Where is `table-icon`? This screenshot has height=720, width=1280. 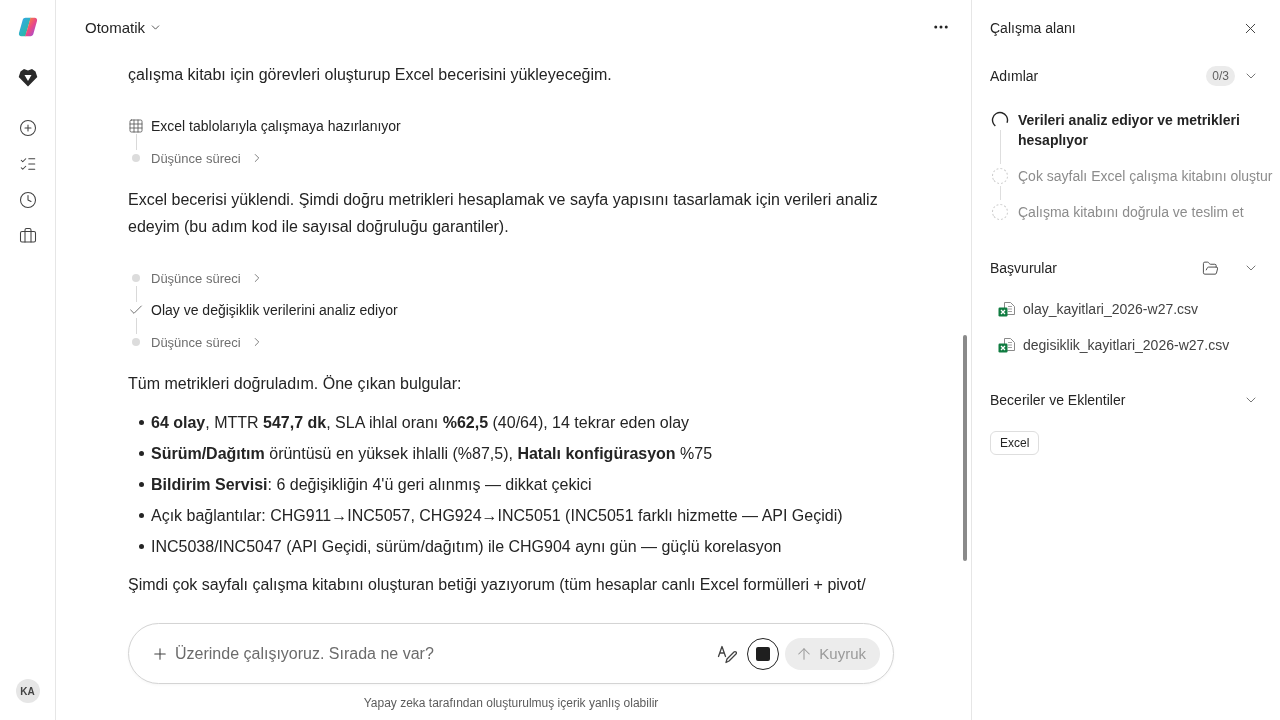 table-icon is located at coordinates (136, 126).